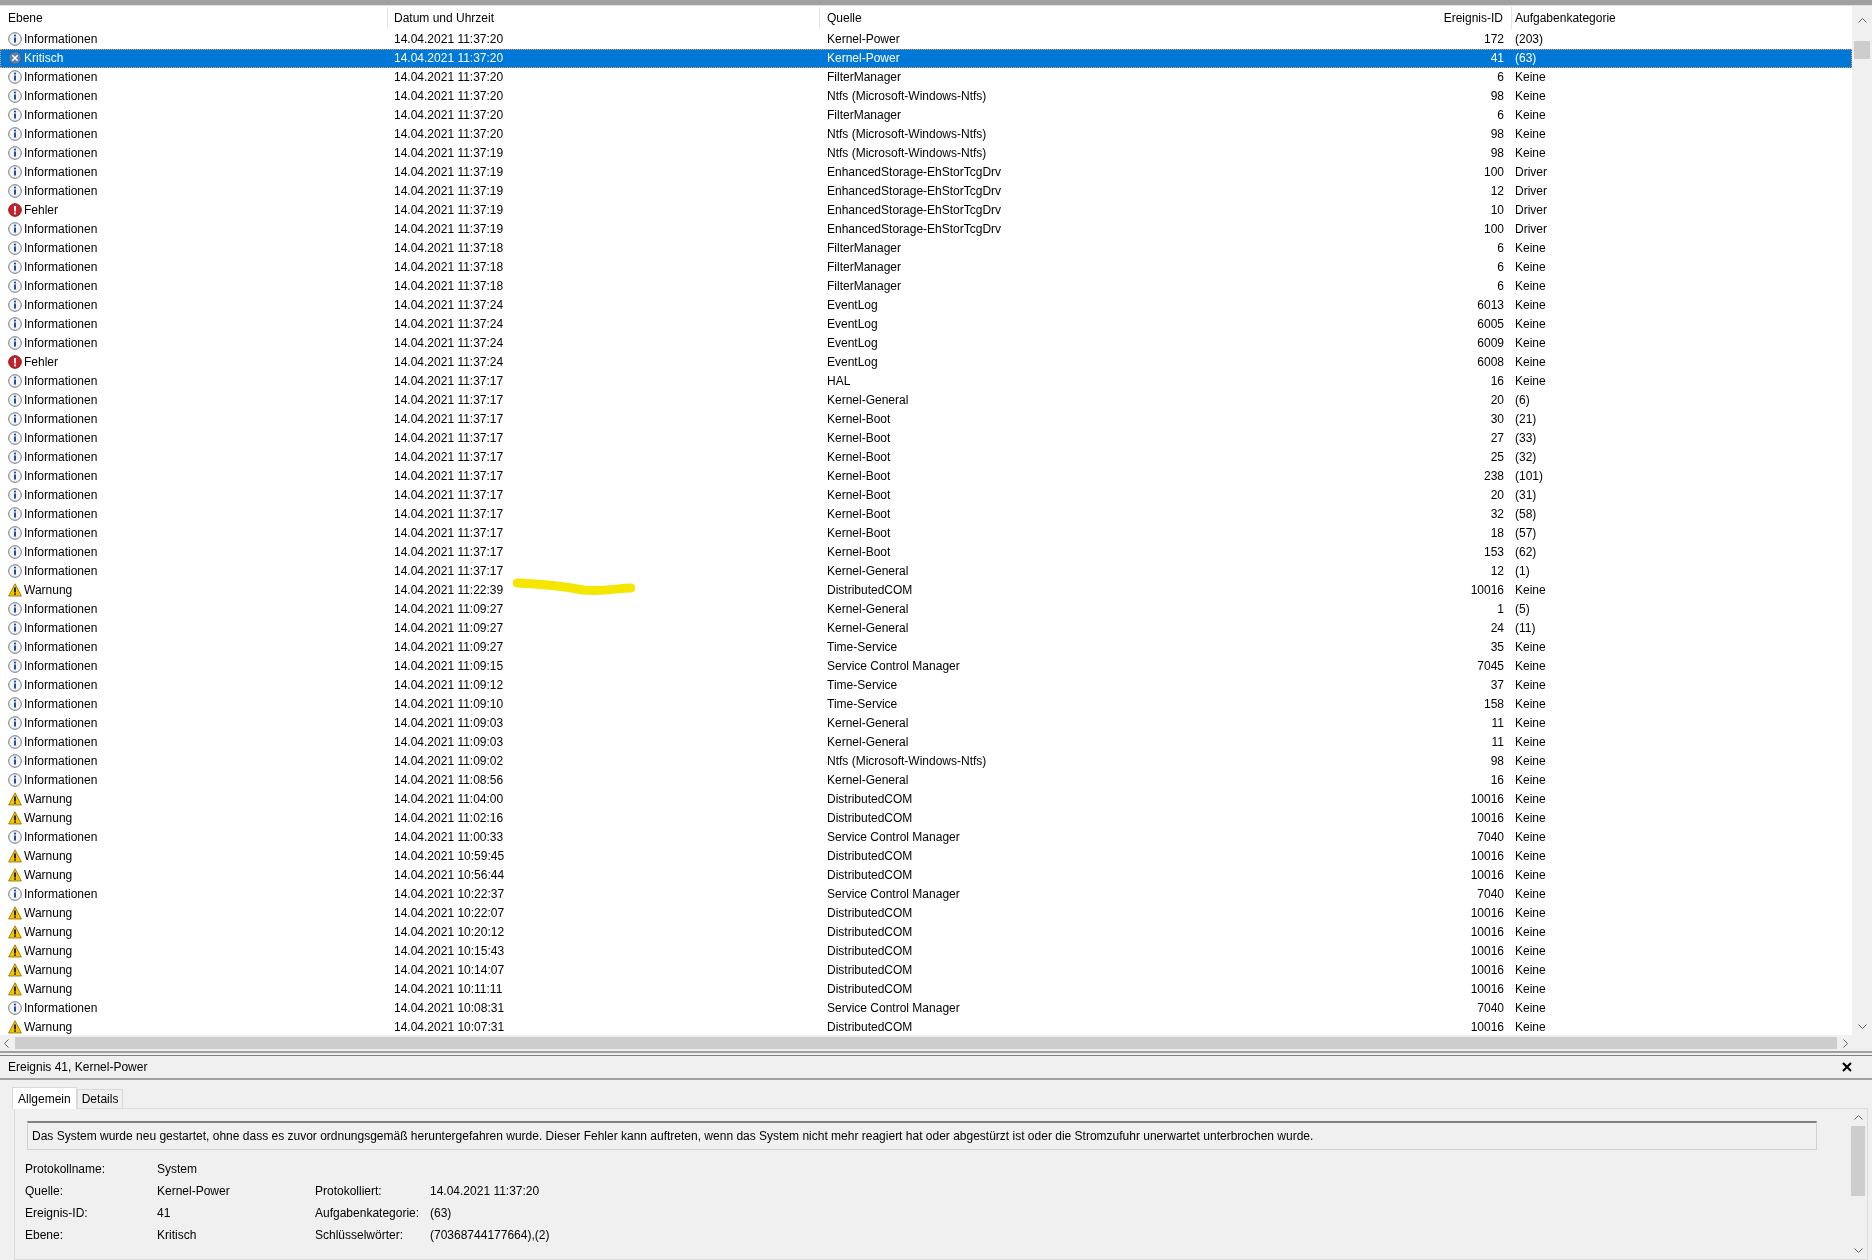 The height and width of the screenshot is (1260, 1872). I want to click on event-row: Warnung 14.04.2021 11:22:39 DistributedCOM 10016 Keine, so click(926, 590).